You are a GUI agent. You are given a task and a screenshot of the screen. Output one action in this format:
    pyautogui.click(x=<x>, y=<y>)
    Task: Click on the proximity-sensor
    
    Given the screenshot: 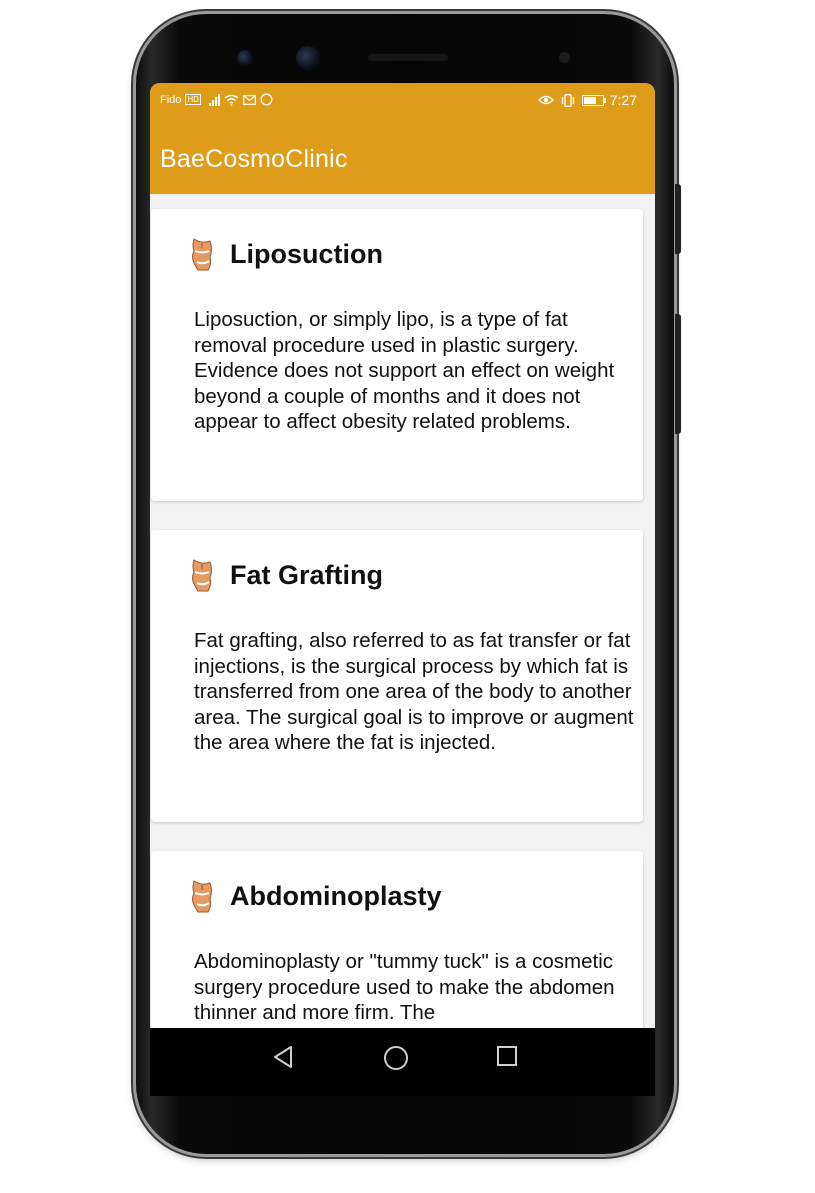 What is the action you would take?
    pyautogui.click(x=564, y=57)
    